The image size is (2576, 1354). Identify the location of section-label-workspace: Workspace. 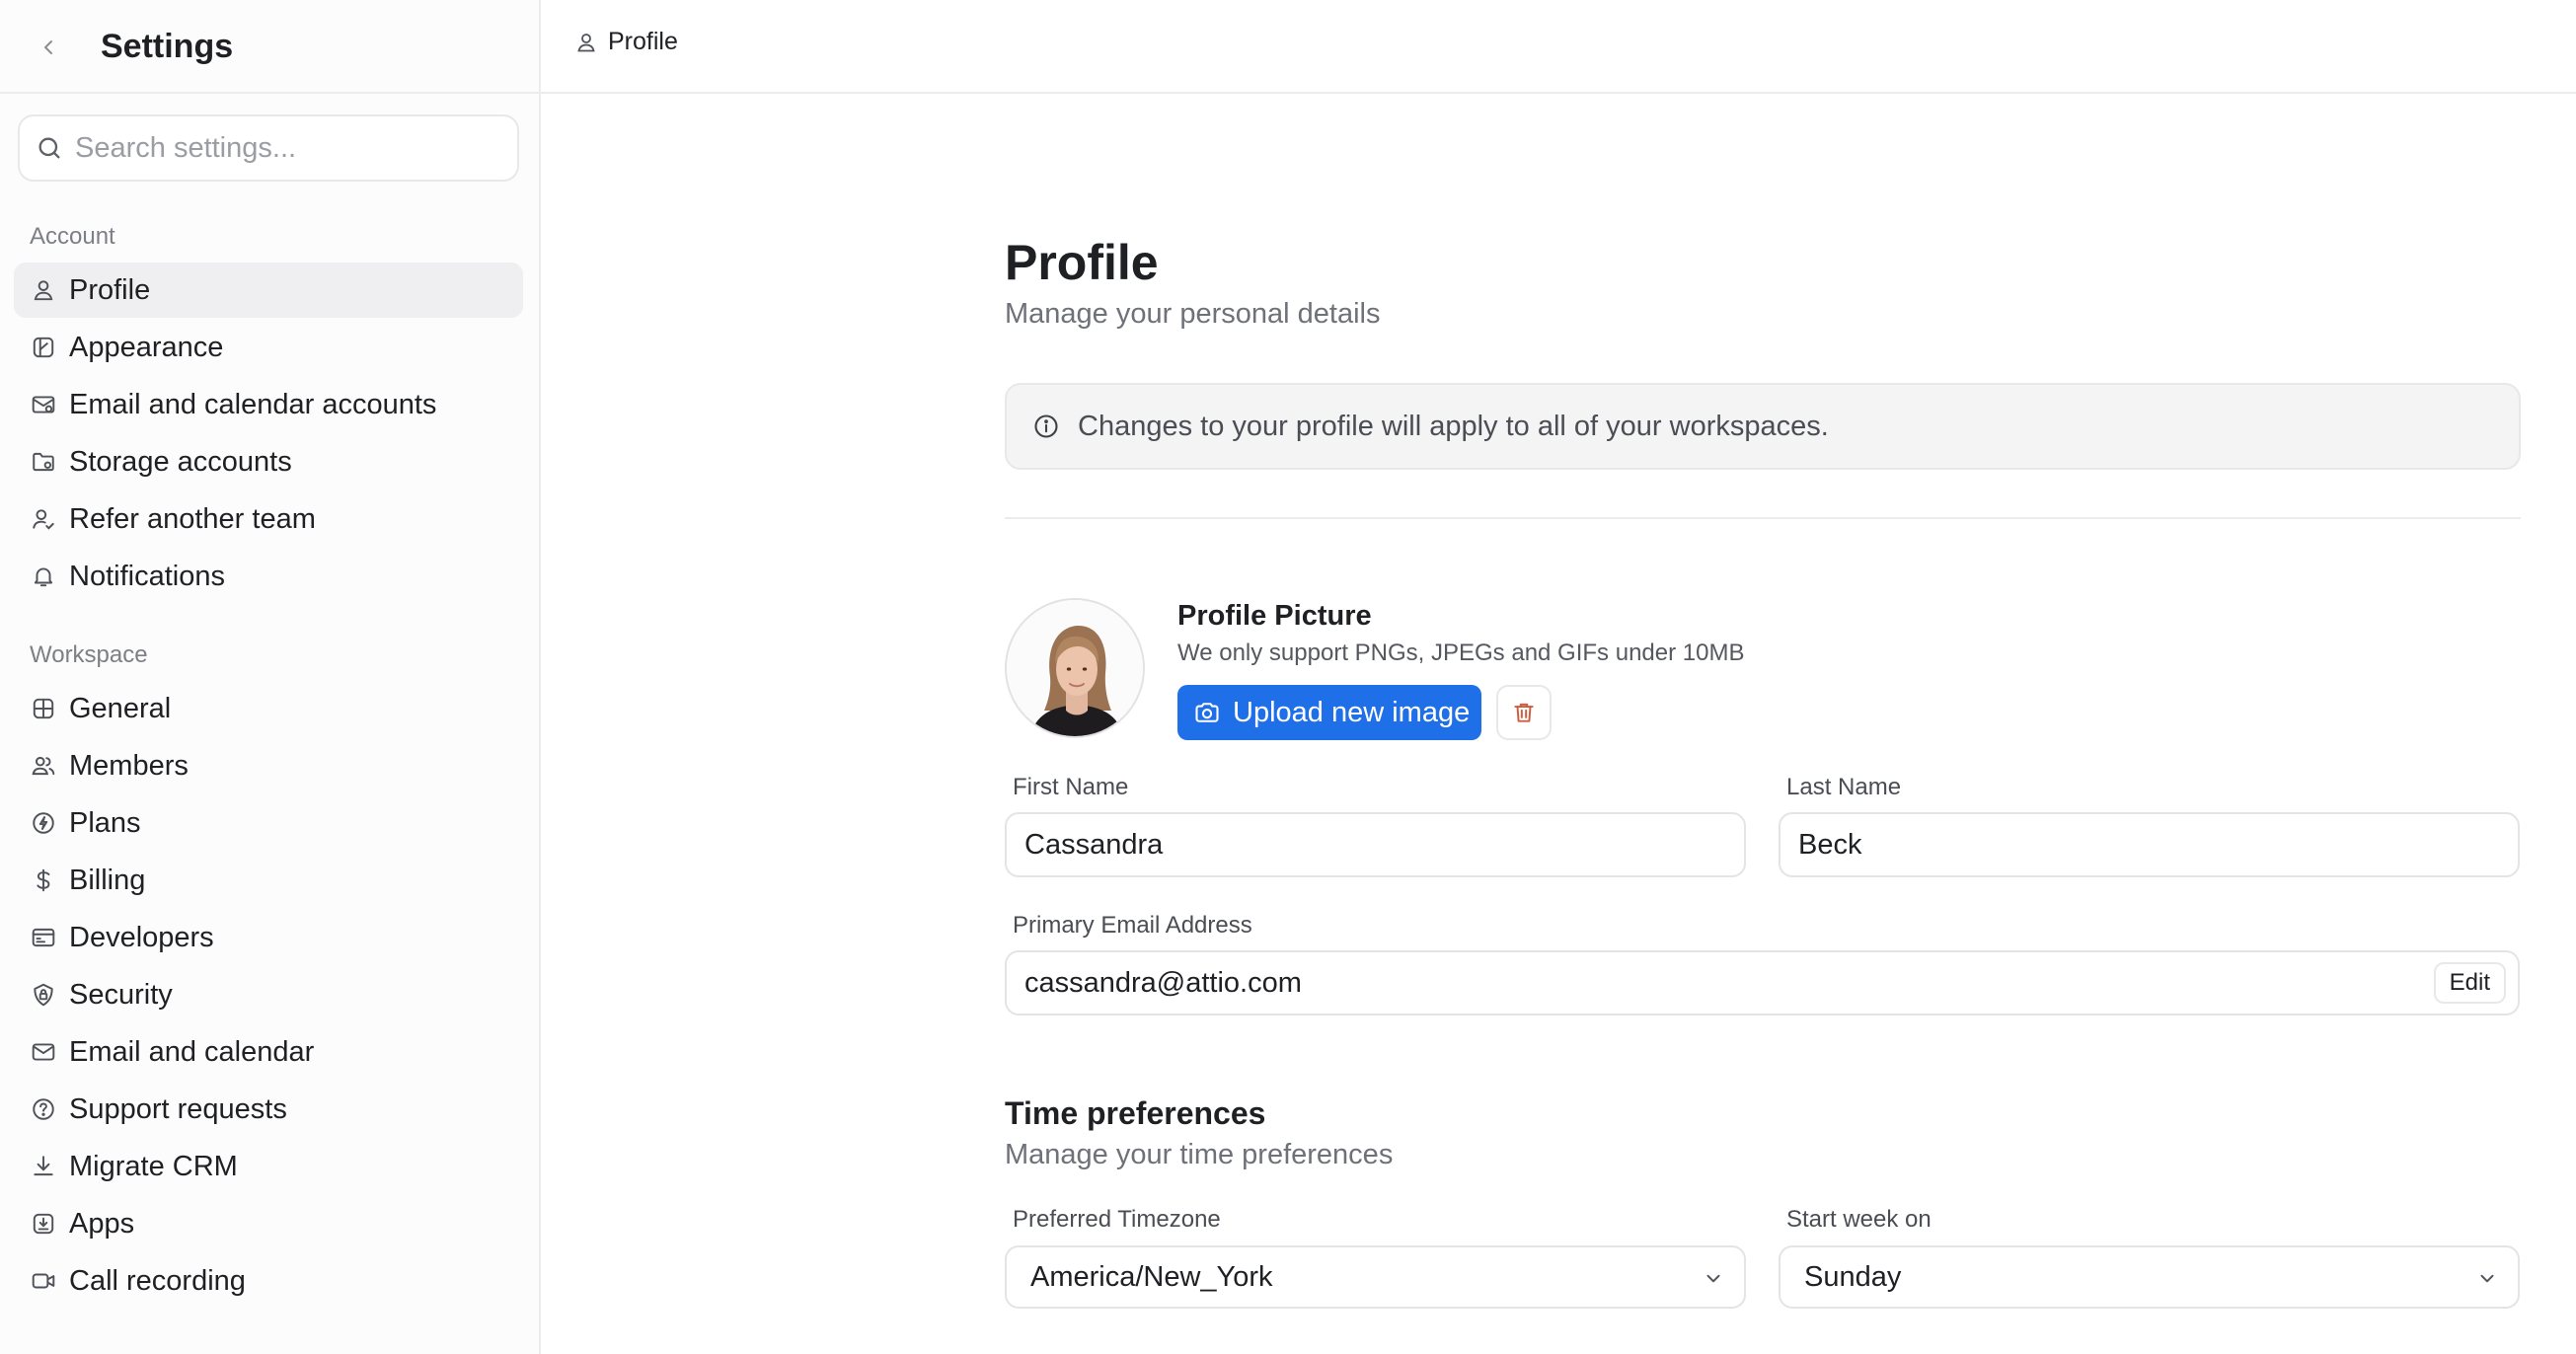
(89, 654).